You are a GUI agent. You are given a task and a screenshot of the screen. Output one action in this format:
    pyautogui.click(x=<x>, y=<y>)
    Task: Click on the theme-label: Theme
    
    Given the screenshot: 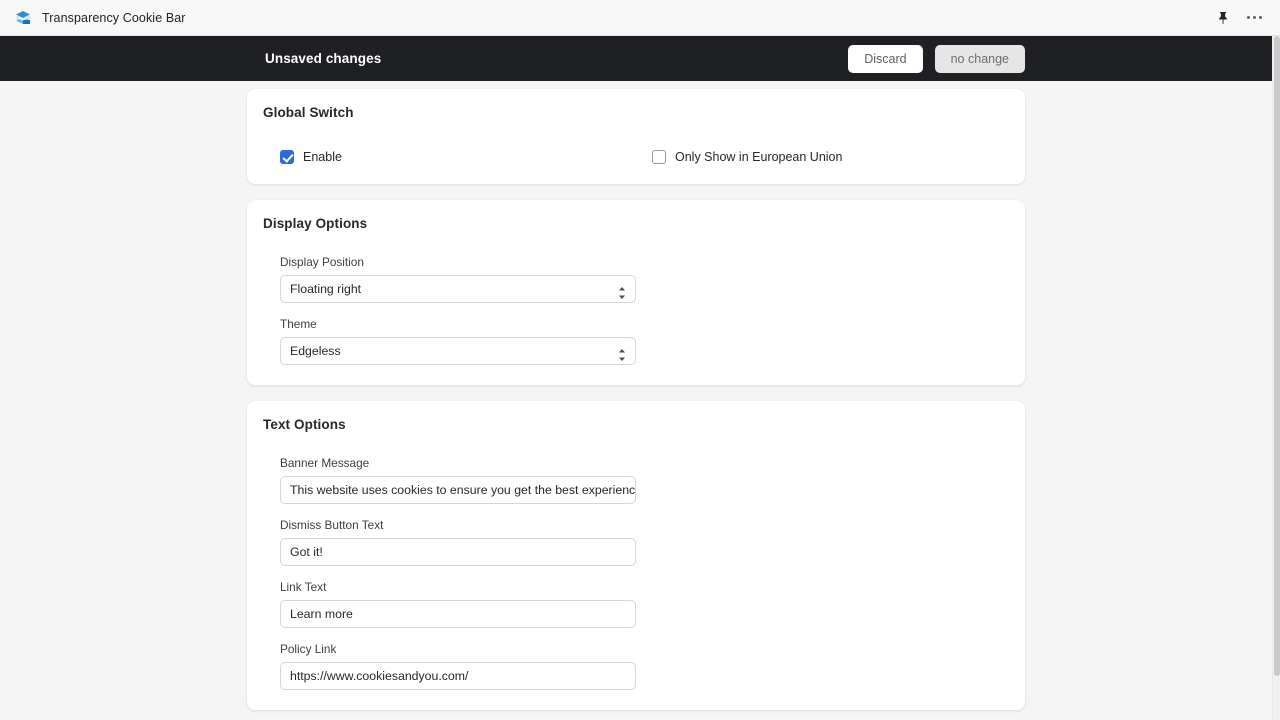 What is the action you would take?
    pyautogui.click(x=298, y=324)
    